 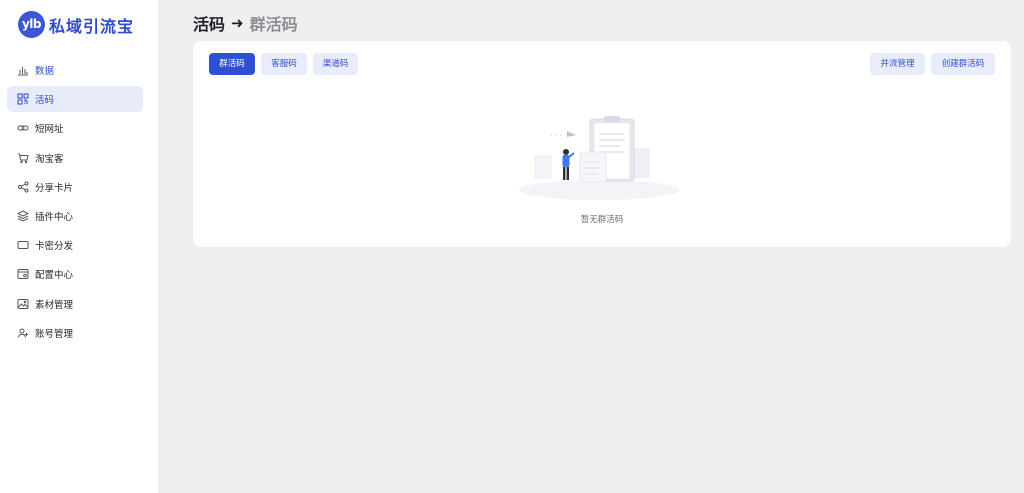 I want to click on sidebar-item-label: 数据, so click(x=45, y=71).